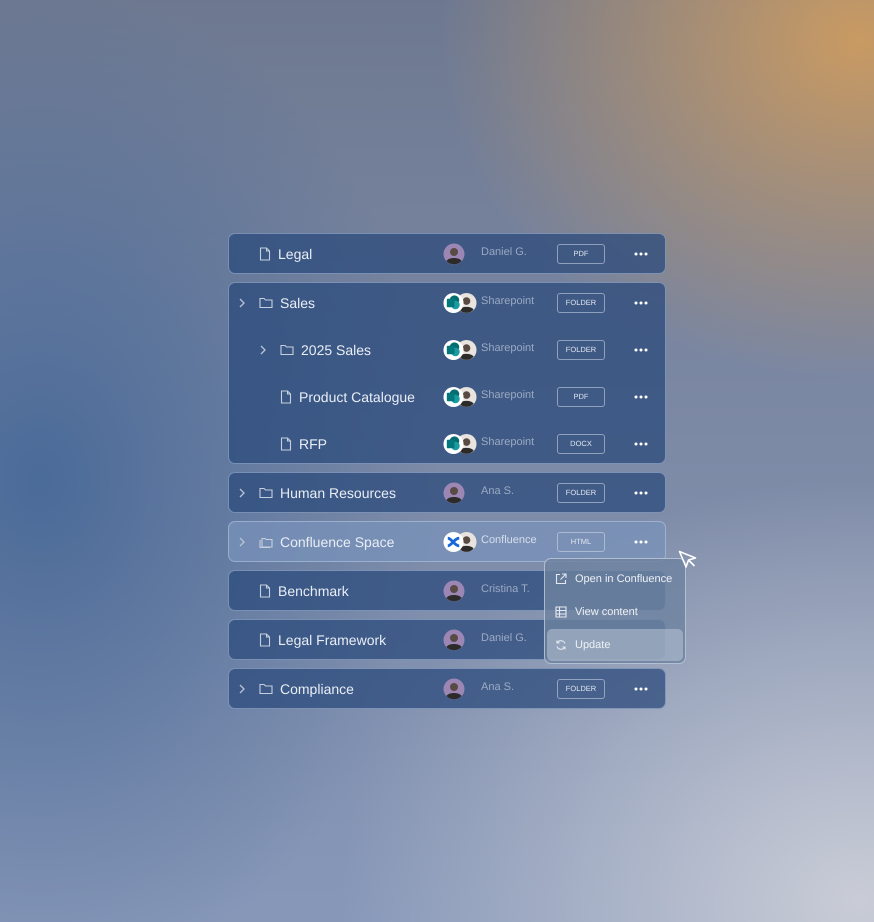  What do you see at coordinates (372, 350) in the screenshot?
I see `item-name: 2025 Sales` at bounding box center [372, 350].